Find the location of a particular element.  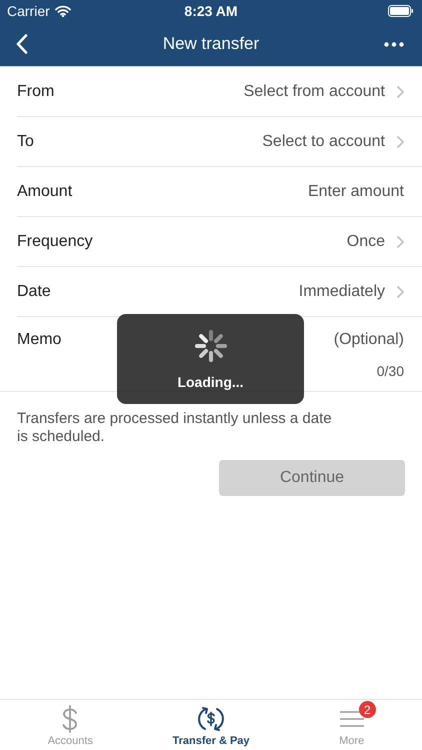

spinner-icon is located at coordinates (210, 346).